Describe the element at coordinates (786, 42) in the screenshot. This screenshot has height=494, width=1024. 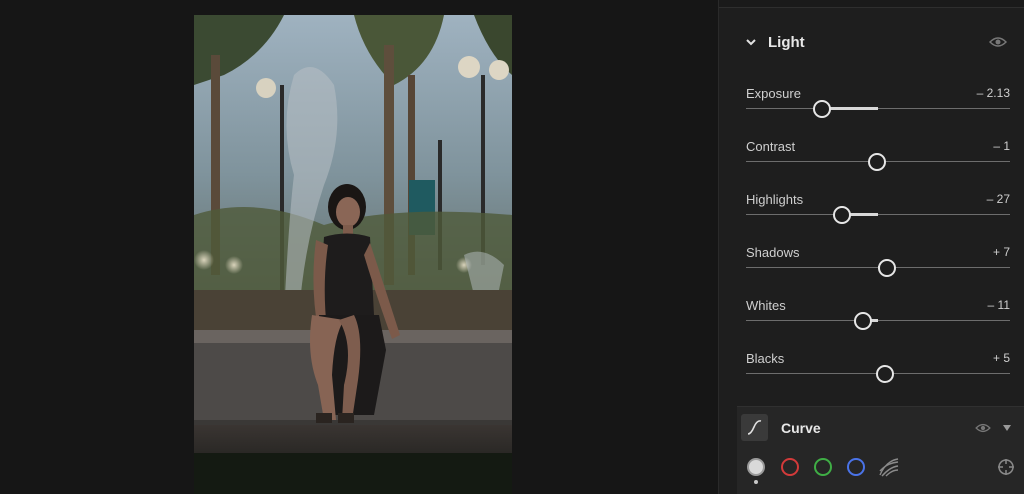
I see `section-title: Light` at that location.